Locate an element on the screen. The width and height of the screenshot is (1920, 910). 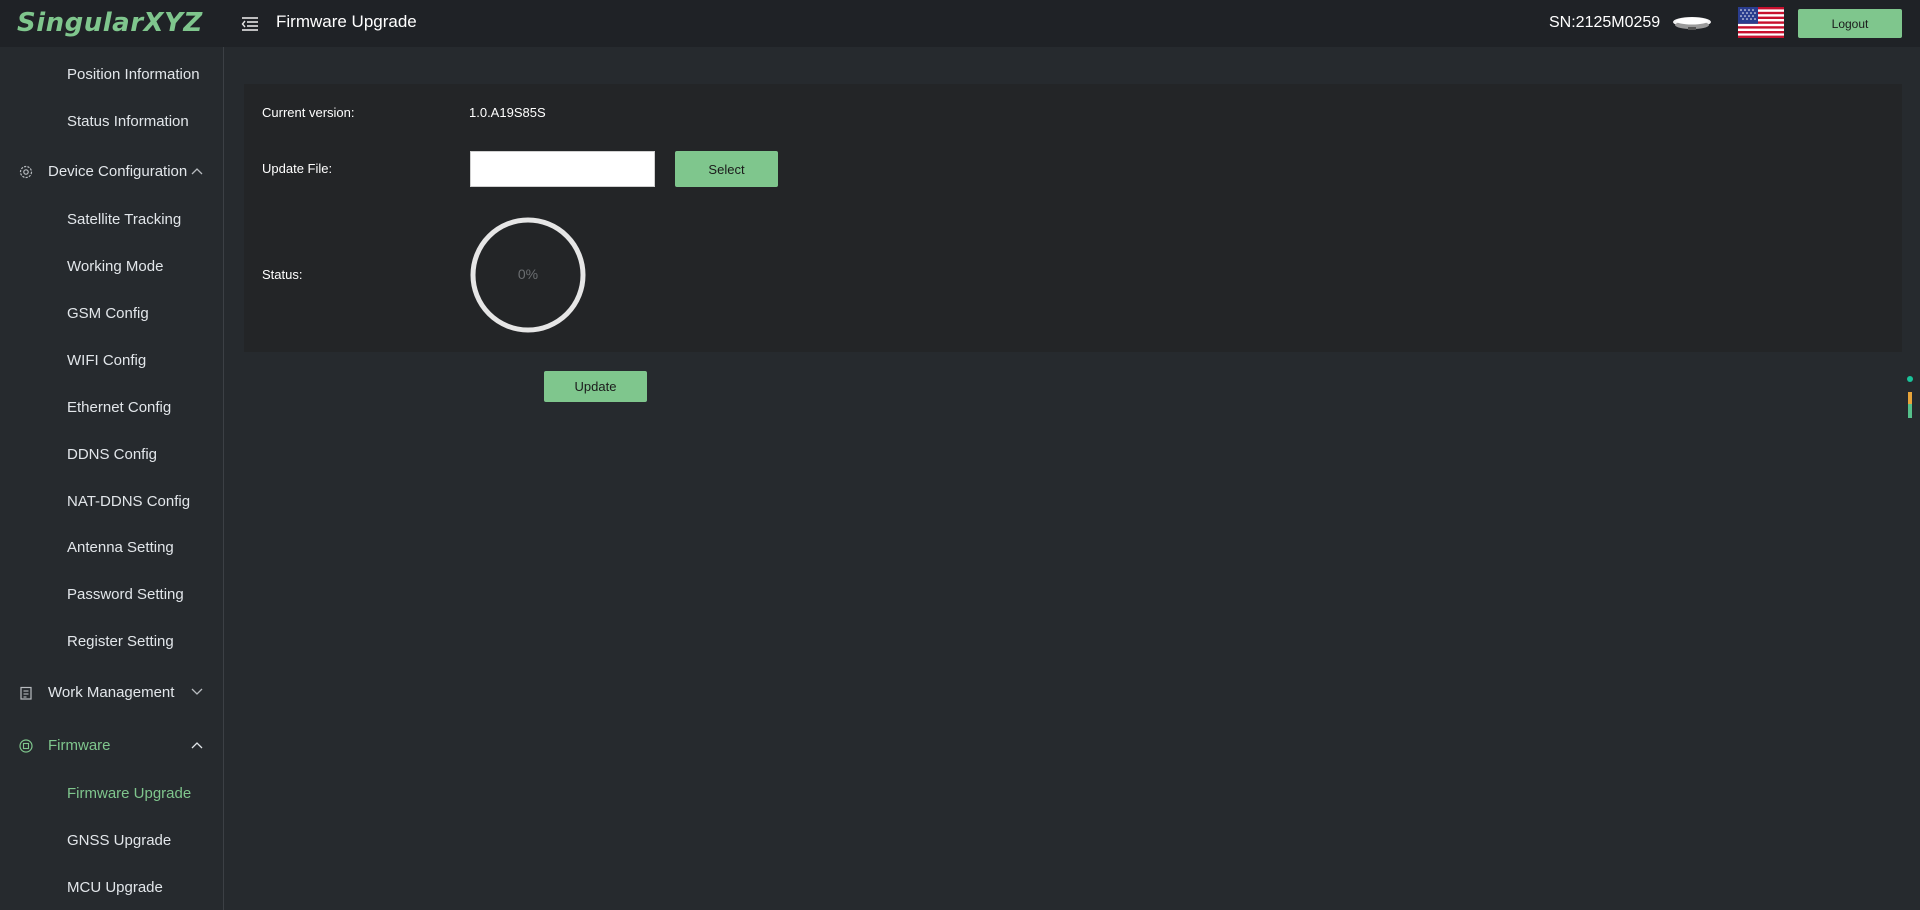
update-button: Update is located at coordinates (595, 386).